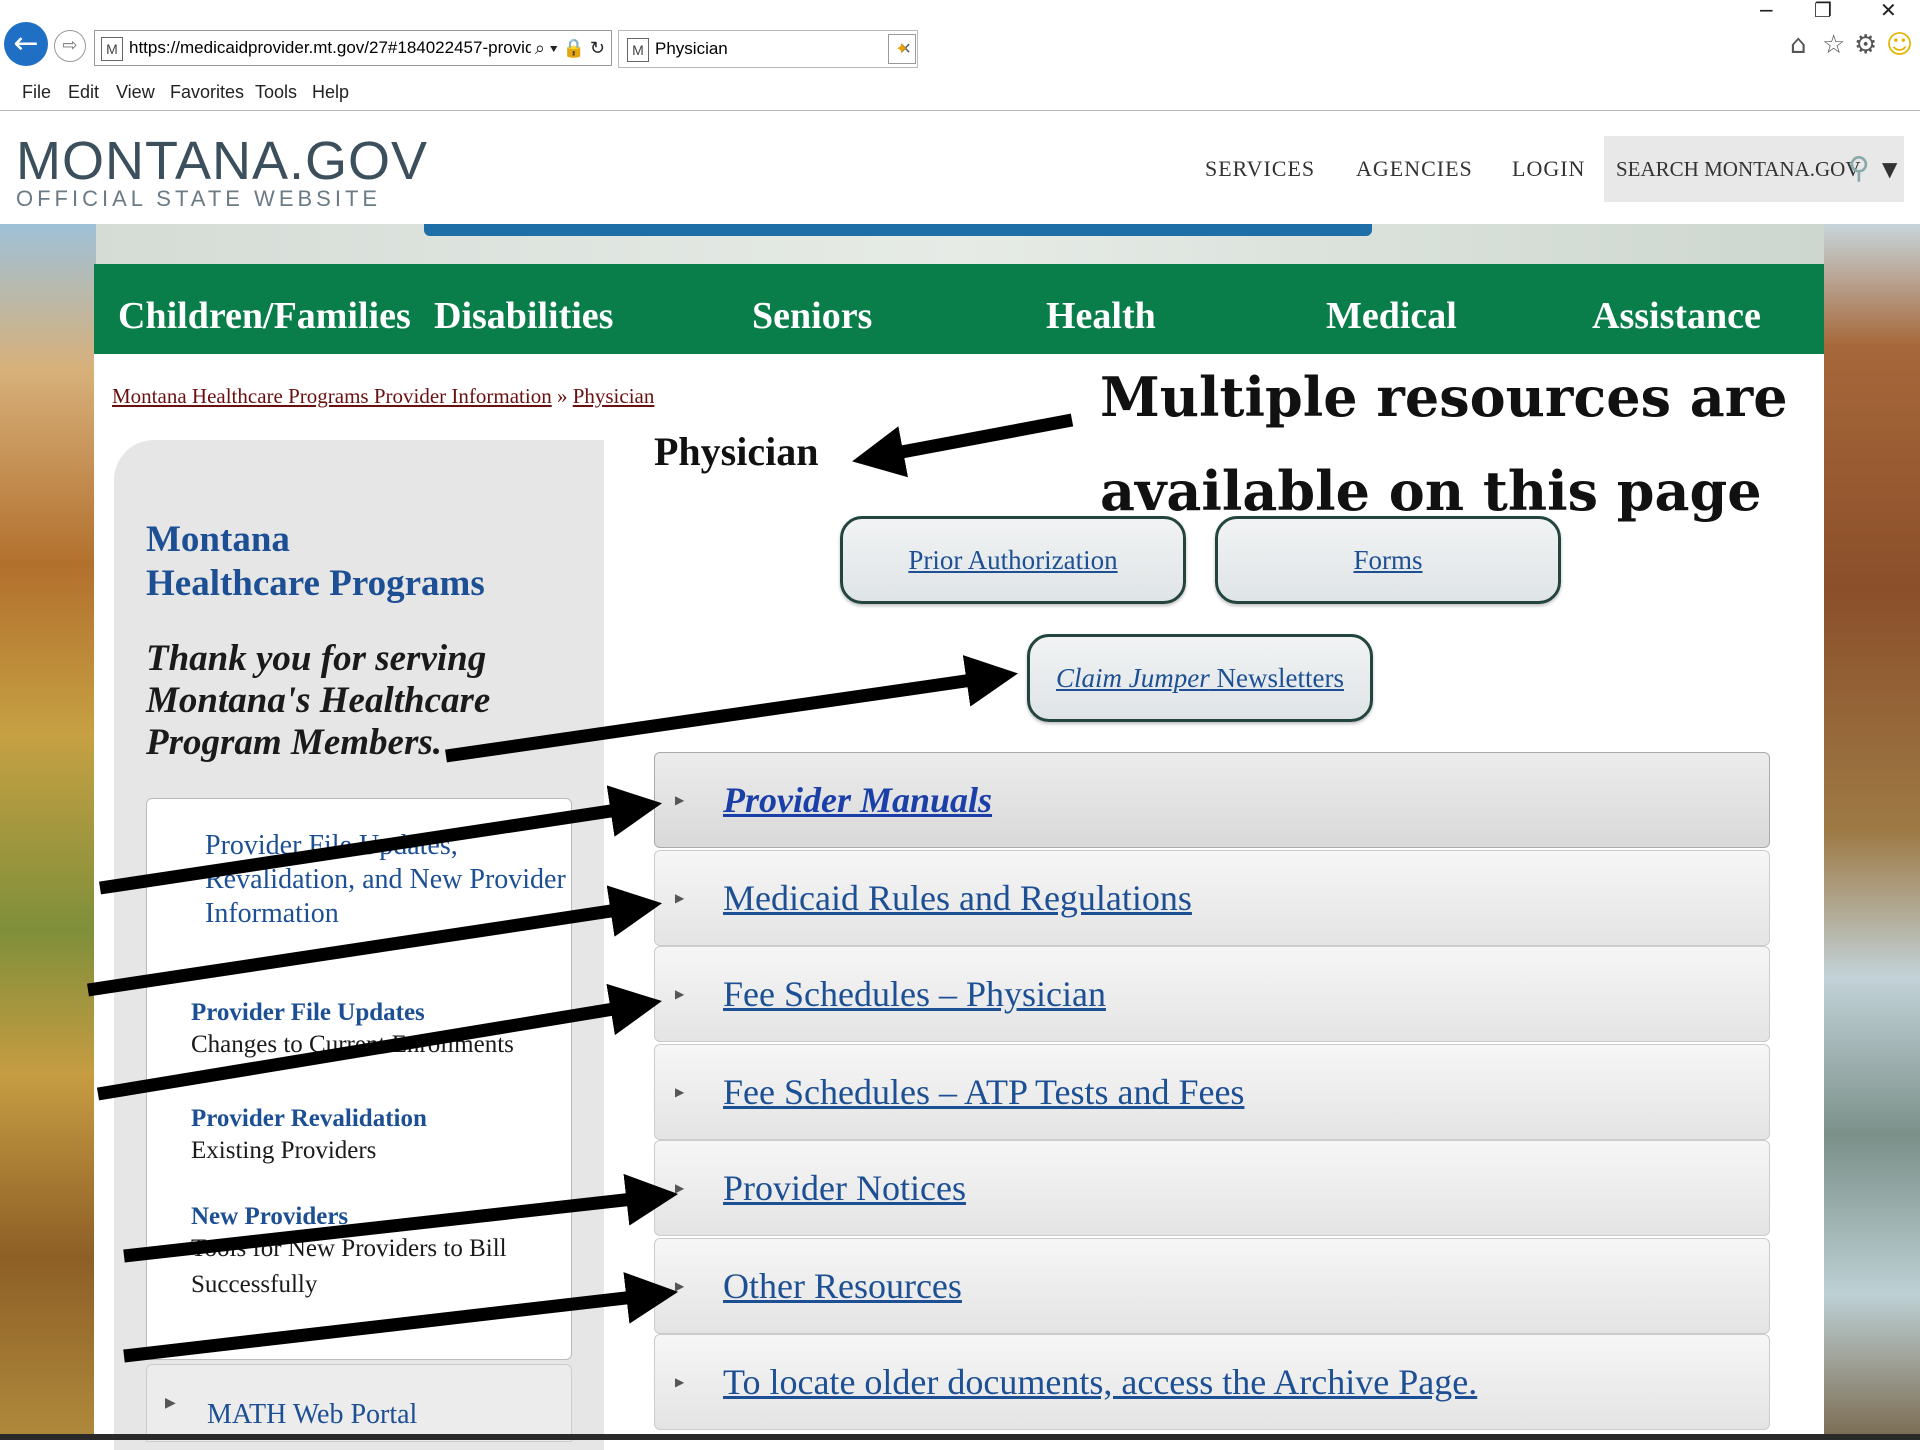 The width and height of the screenshot is (1920, 1450). What do you see at coordinates (963, 445) in the screenshot?
I see `arrow-to-title` at bounding box center [963, 445].